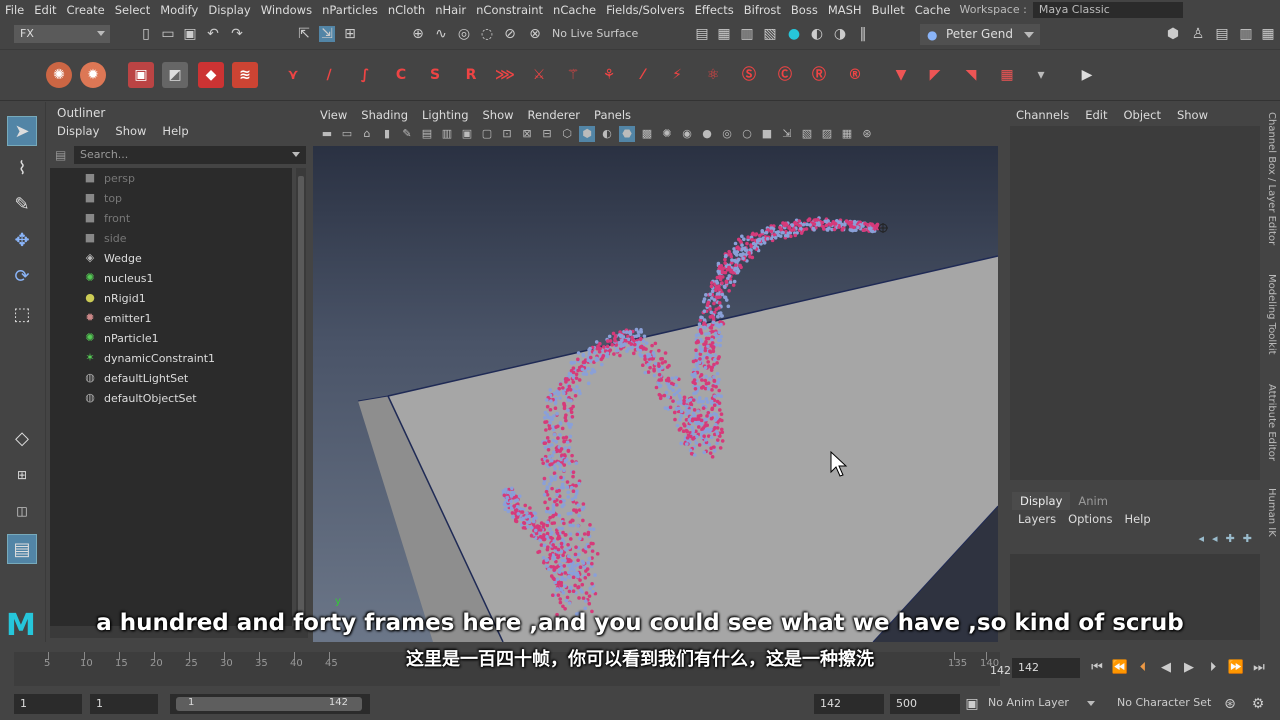 The width and height of the screenshot is (1280, 720). What do you see at coordinates (106, 218) in the screenshot?
I see `outliner-item-front: ■ front` at bounding box center [106, 218].